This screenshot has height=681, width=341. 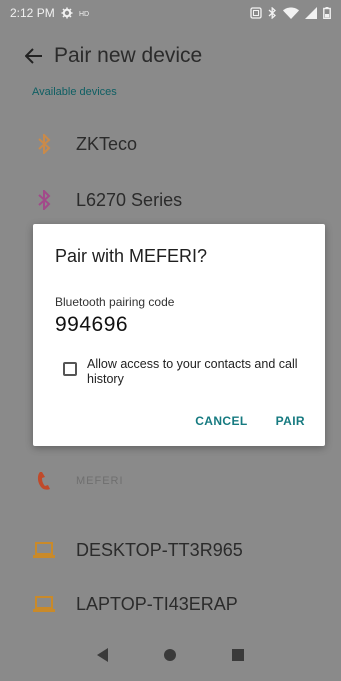 I want to click on dialog-actions: CANCEL PAIR, so click(x=250, y=421).